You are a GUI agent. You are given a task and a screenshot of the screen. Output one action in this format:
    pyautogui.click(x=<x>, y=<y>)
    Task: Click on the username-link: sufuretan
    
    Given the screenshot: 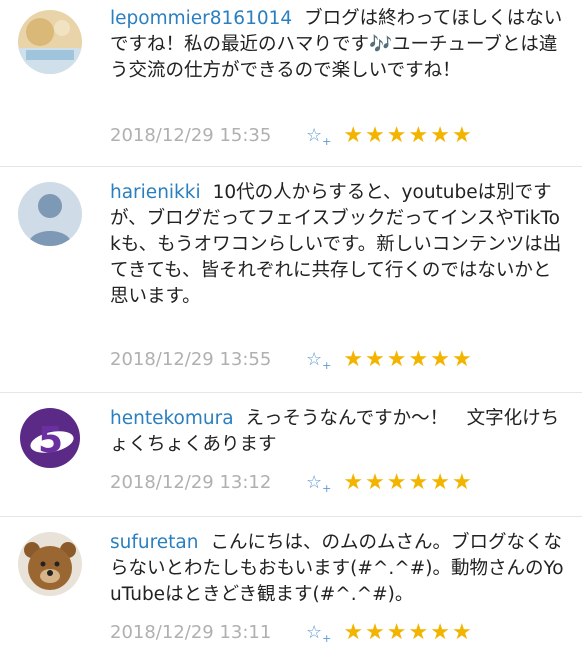 What is the action you would take?
    pyautogui.click(x=154, y=542)
    